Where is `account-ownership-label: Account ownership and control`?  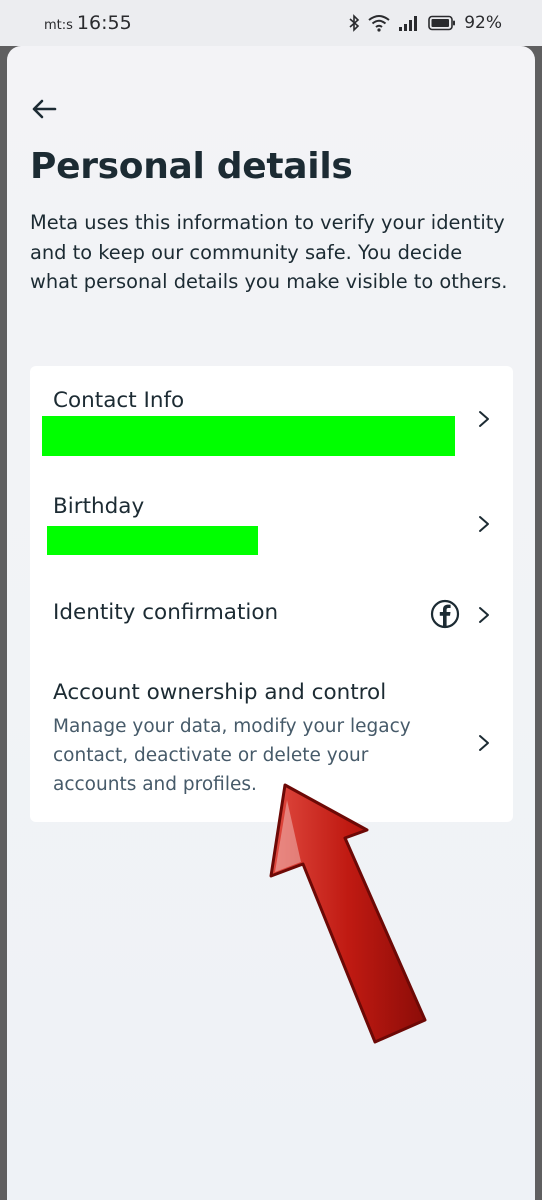 account-ownership-label: Account ownership and control is located at coordinates (220, 692).